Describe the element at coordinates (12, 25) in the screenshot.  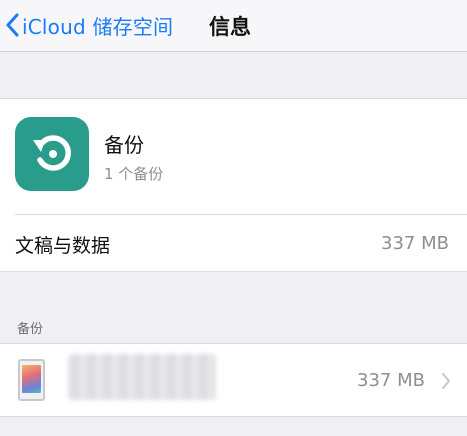
I see `chevron-left-icon` at that location.